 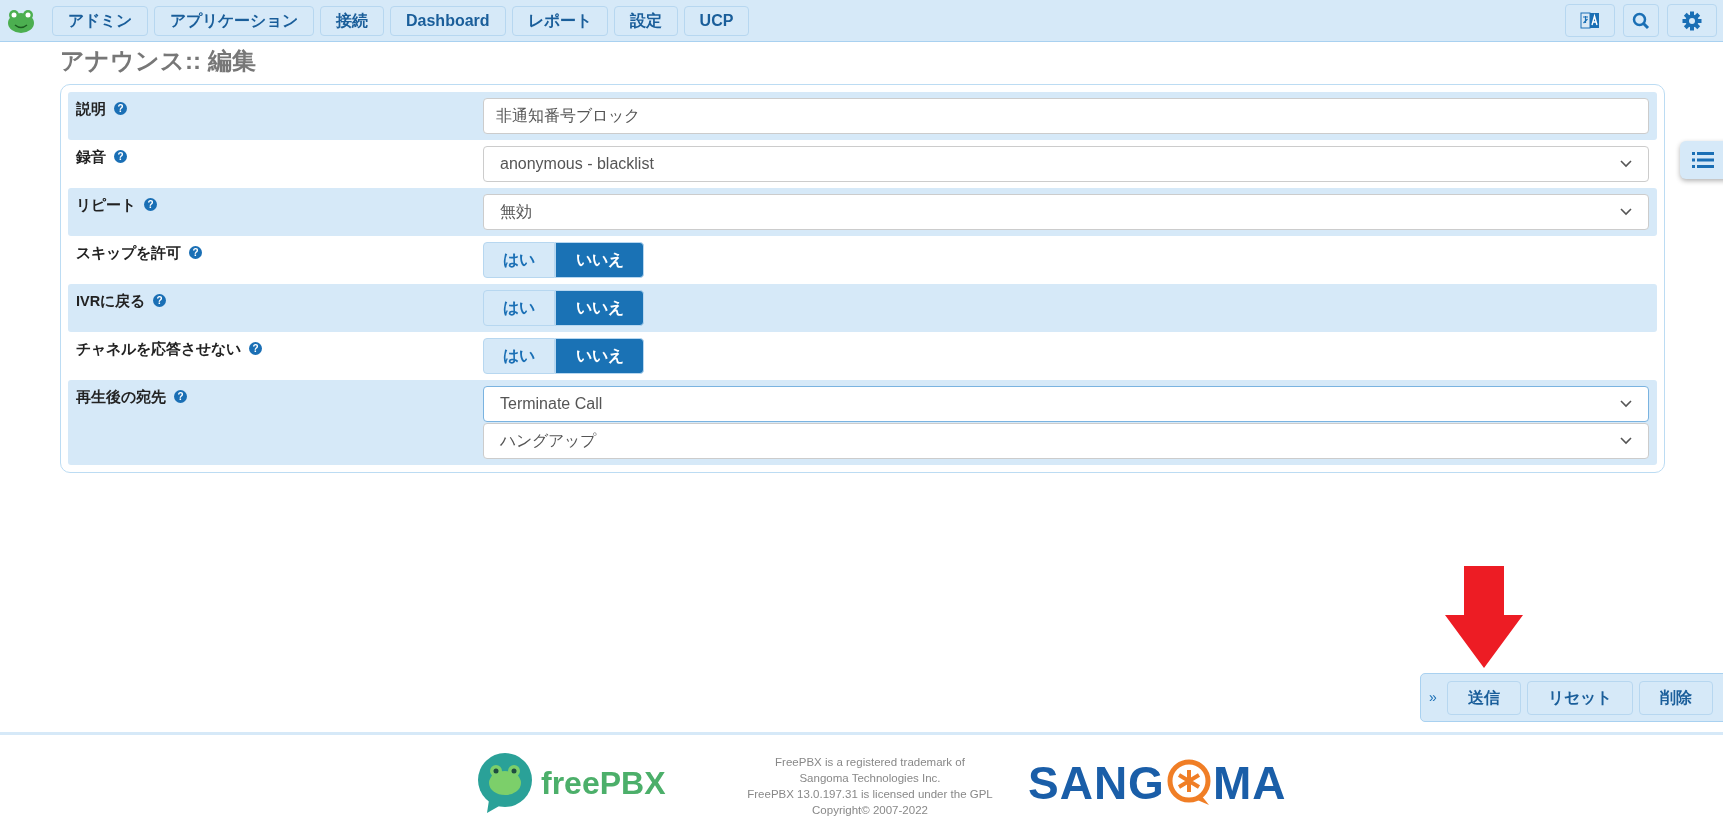 What do you see at coordinates (870, 810) in the screenshot?
I see `footer-text: Copyright© 2007-2022` at bounding box center [870, 810].